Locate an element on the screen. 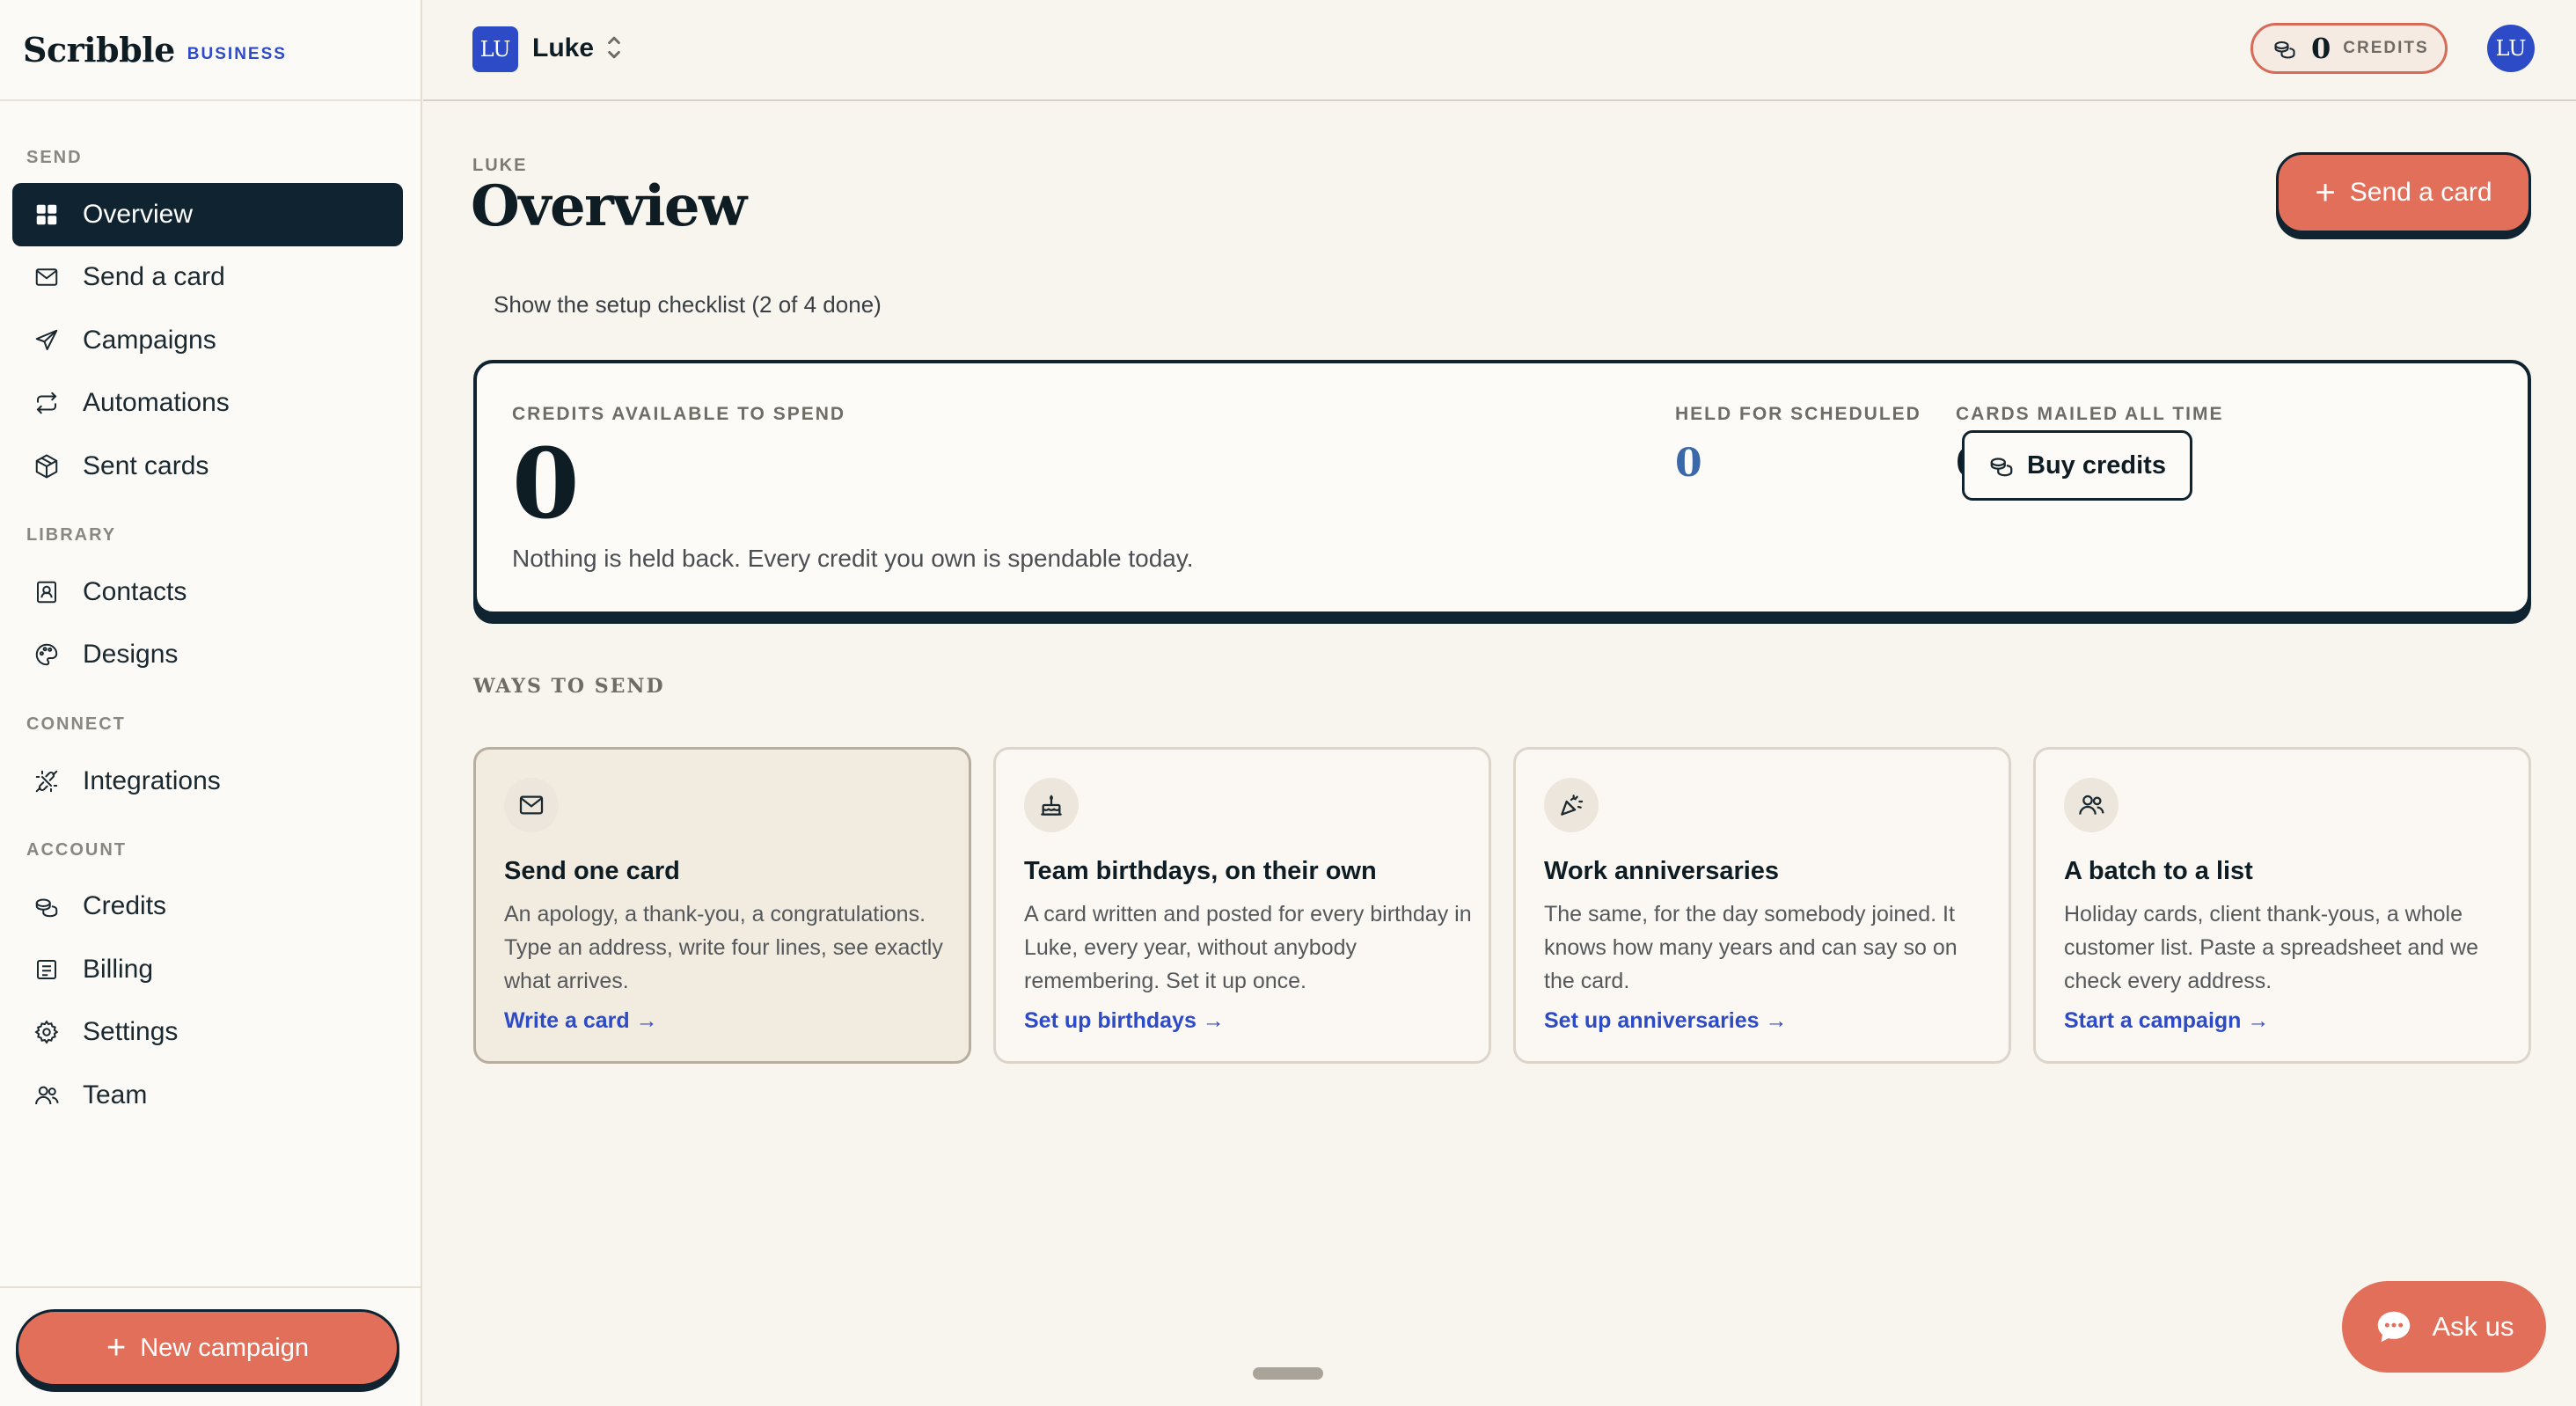 Image resolution: width=2576 pixels, height=1406 pixels. cards-mailed-label: CARDS MAILED ALL TIME is located at coordinates (2090, 414).